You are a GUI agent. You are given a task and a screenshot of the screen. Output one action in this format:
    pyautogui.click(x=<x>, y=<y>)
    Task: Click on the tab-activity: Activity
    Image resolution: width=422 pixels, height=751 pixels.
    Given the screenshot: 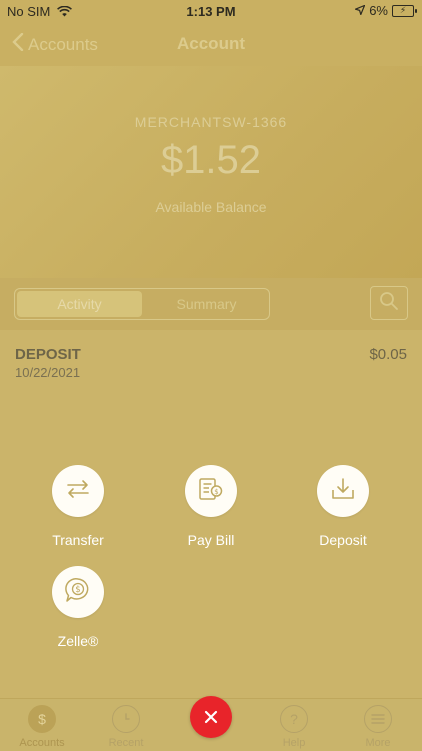 What is the action you would take?
    pyautogui.click(x=79, y=304)
    